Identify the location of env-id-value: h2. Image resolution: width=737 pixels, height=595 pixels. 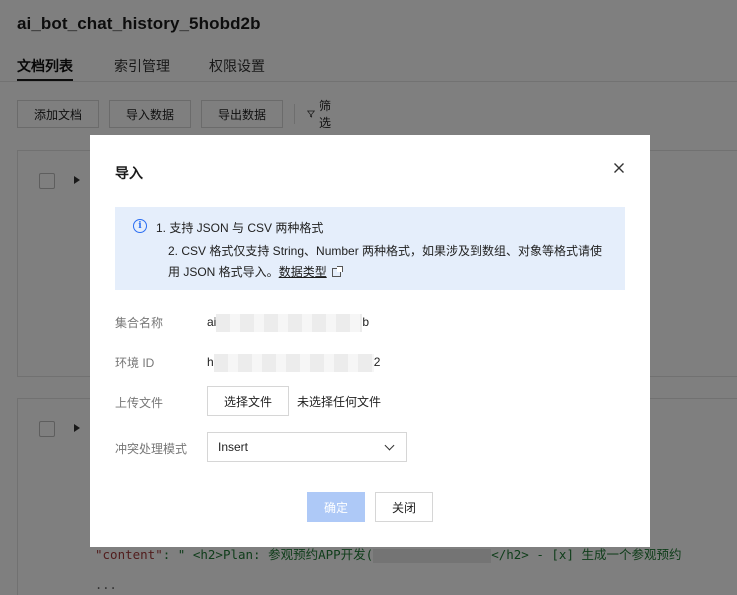
(293, 363).